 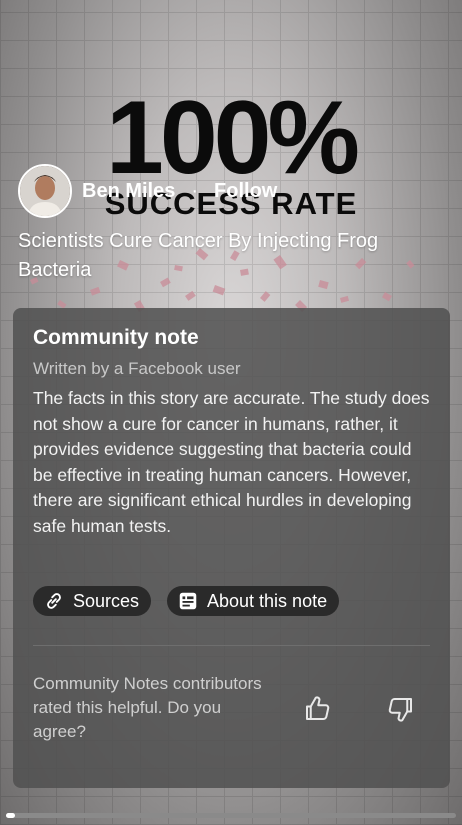 What do you see at coordinates (231, 815) in the screenshot?
I see `video-progress-bar` at bounding box center [231, 815].